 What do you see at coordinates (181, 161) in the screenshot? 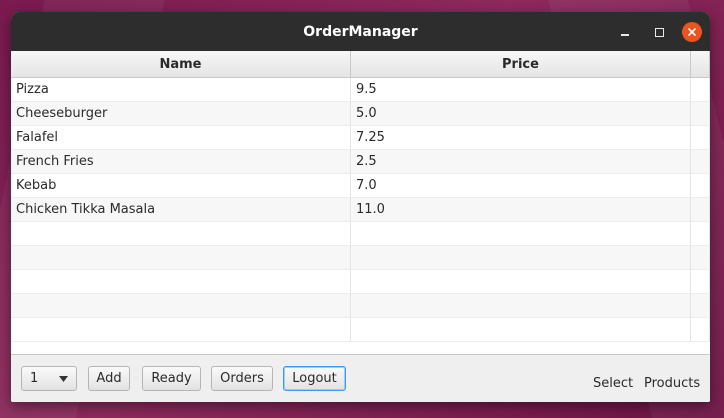
I see `cell-name: French Fries` at bounding box center [181, 161].